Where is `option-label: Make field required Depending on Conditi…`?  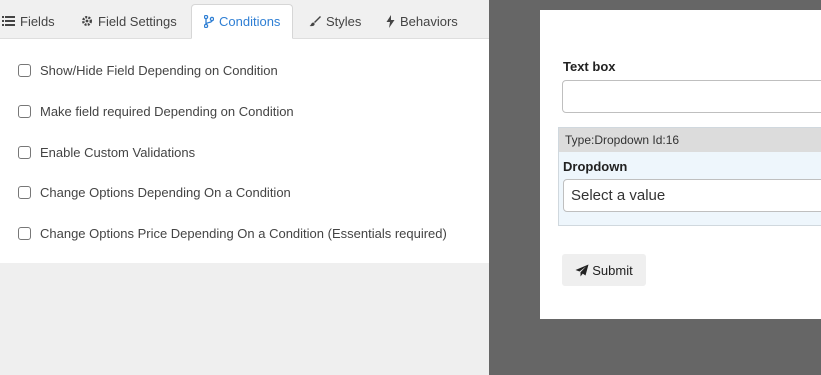
option-label: Make field required Depending on Conditi… is located at coordinates (167, 111).